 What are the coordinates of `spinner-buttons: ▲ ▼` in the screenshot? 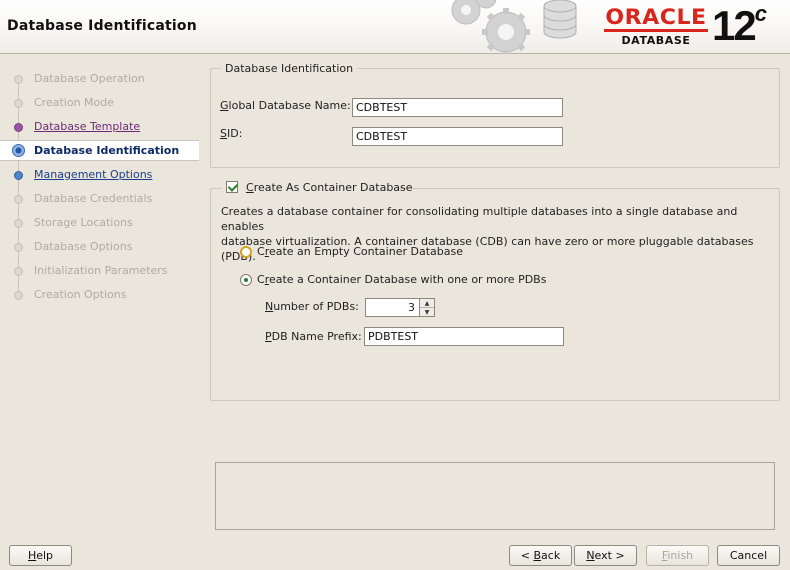 It's located at (427, 307).